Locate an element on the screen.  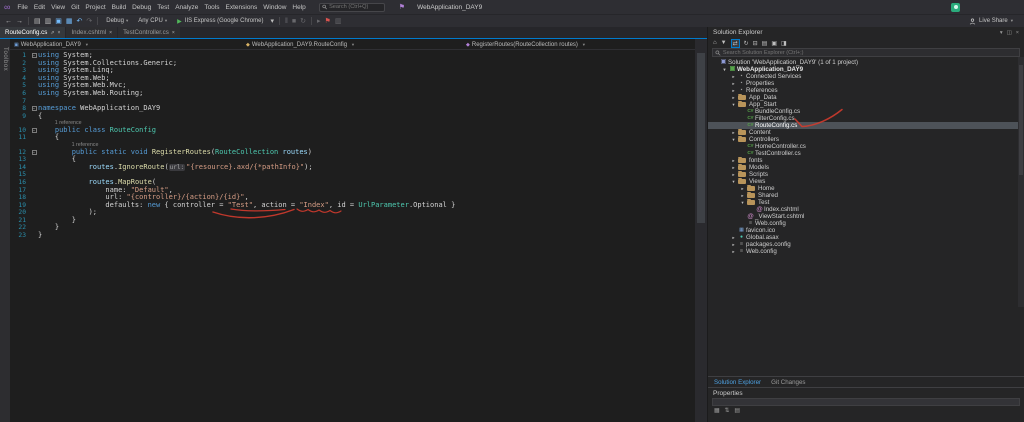
menu-help: Help is located at coordinates (298, 7).